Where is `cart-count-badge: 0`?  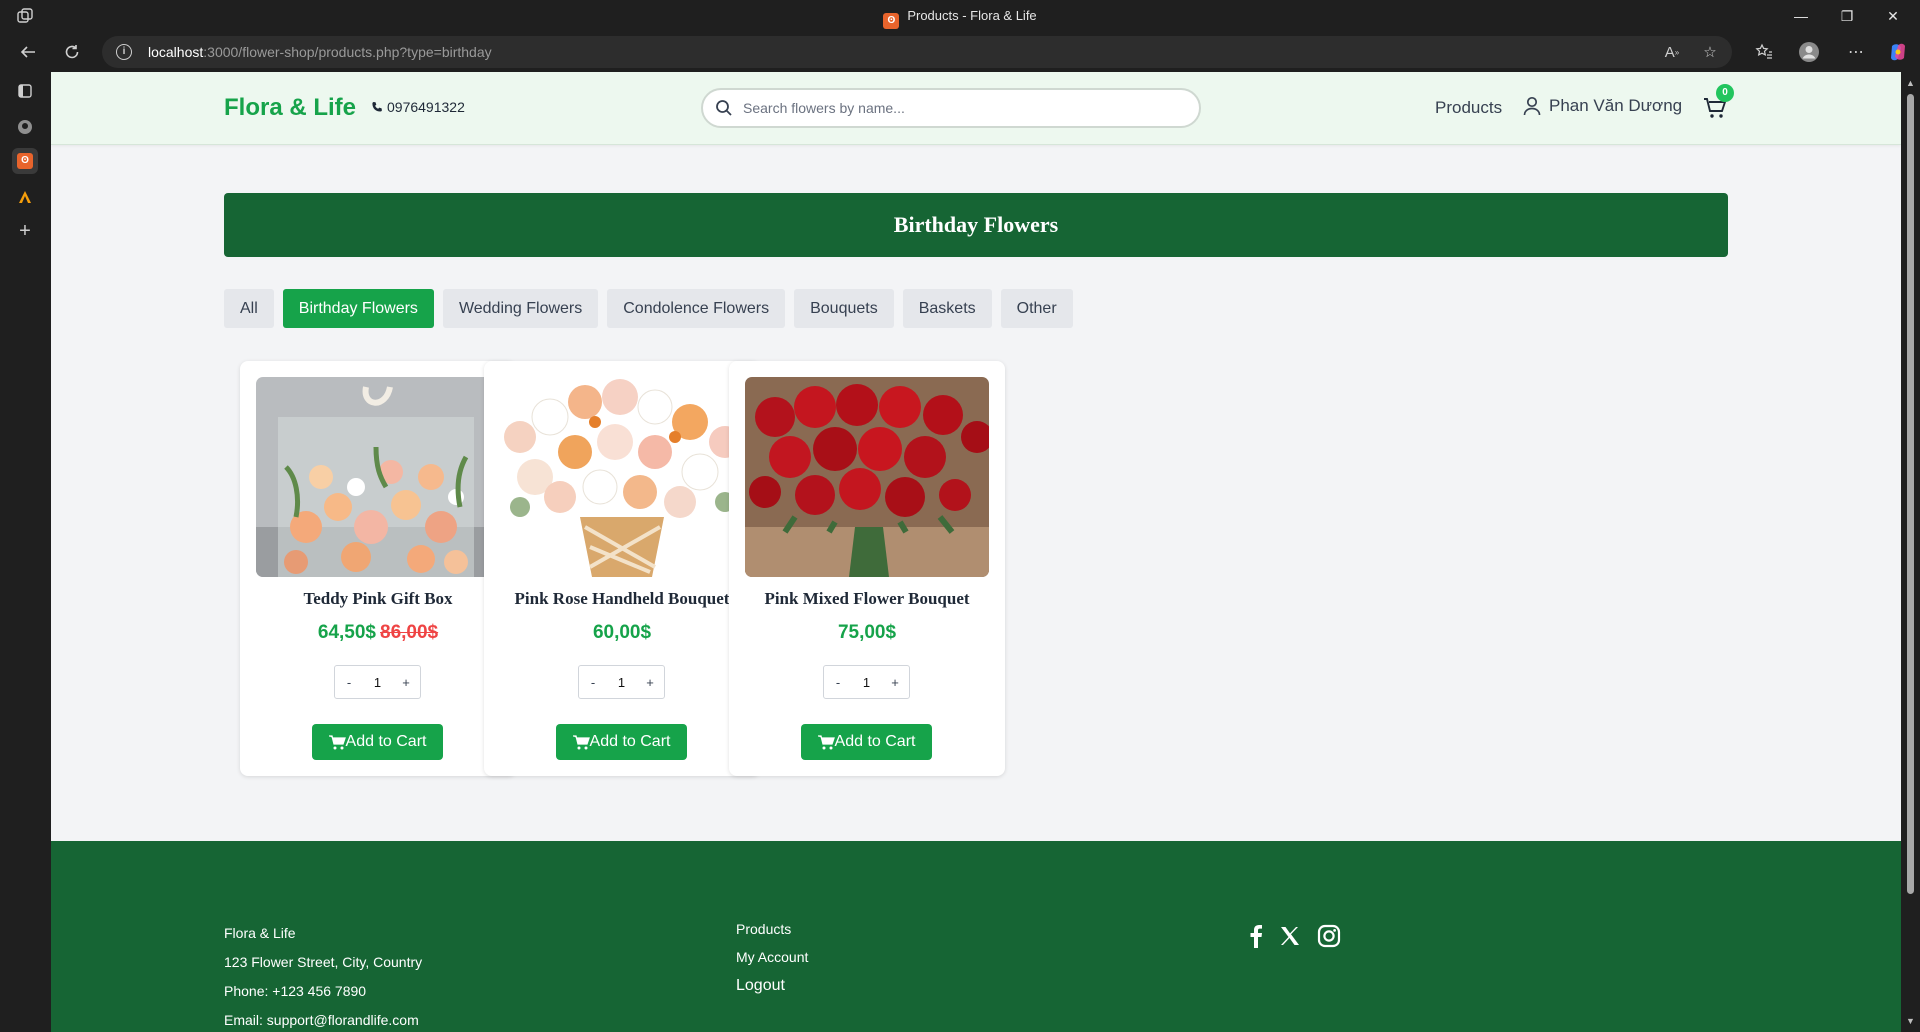
cart-count-badge: 0 is located at coordinates (1725, 93).